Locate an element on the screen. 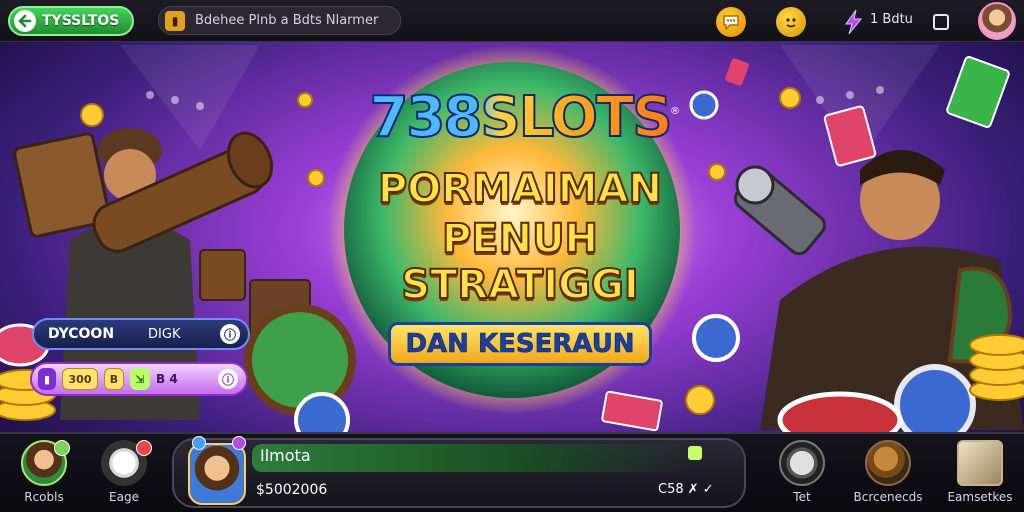 This screenshot has height=512, width=1024. player-name: Ilmota is located at coordinates (285, 455).